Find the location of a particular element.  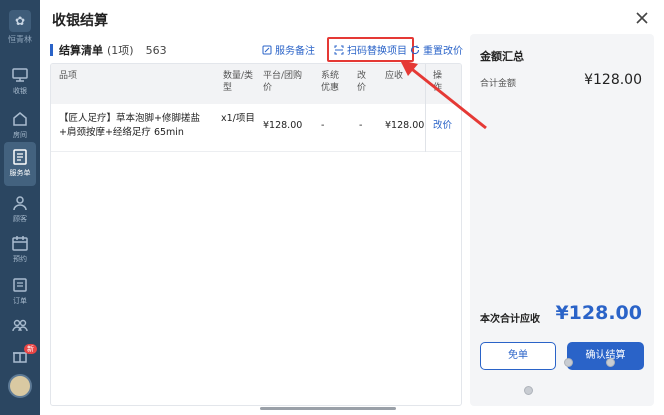

new-badge: 新 is located at coordinates (30, 349).